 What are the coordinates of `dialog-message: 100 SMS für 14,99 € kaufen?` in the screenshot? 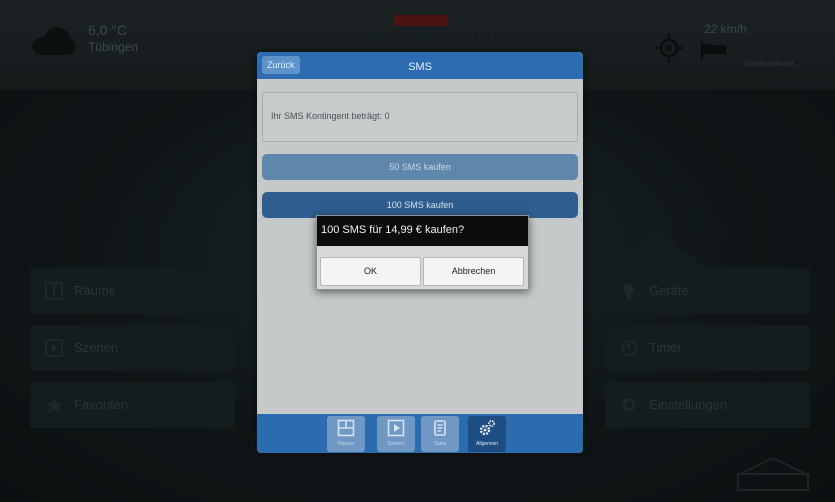 It's located at (393, 230).